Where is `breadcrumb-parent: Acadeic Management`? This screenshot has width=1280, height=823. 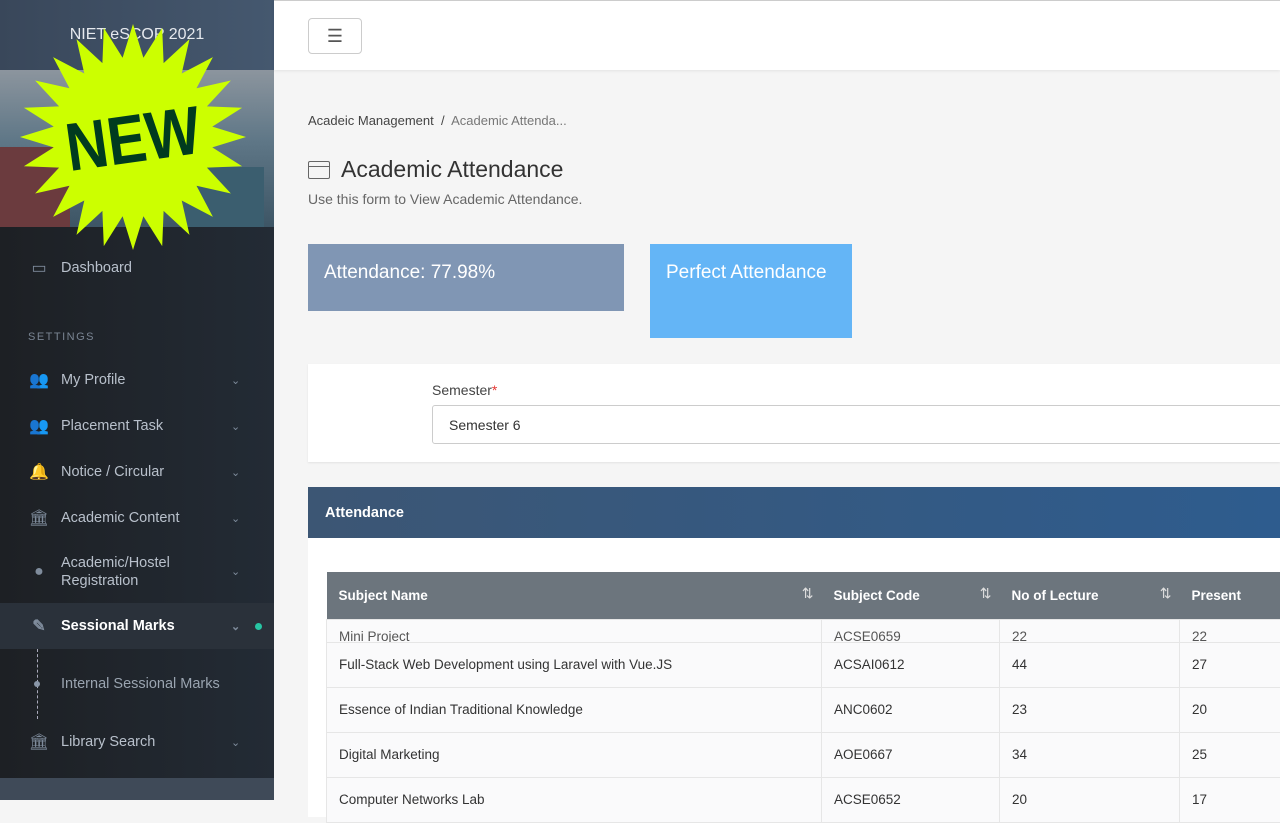 breadcrumb-parent: Acadeic Management is located at coordinates (371, 120).